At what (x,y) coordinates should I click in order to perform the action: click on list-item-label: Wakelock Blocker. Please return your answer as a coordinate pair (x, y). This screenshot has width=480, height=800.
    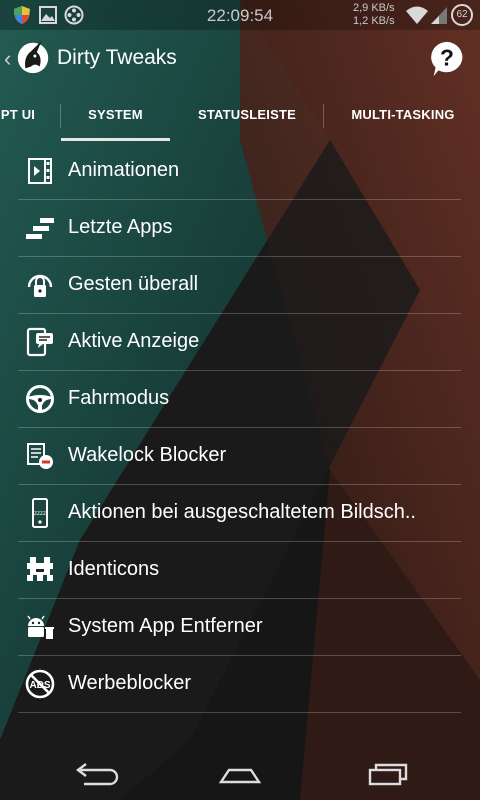
    Looking at the image, I should click on (147, 455).